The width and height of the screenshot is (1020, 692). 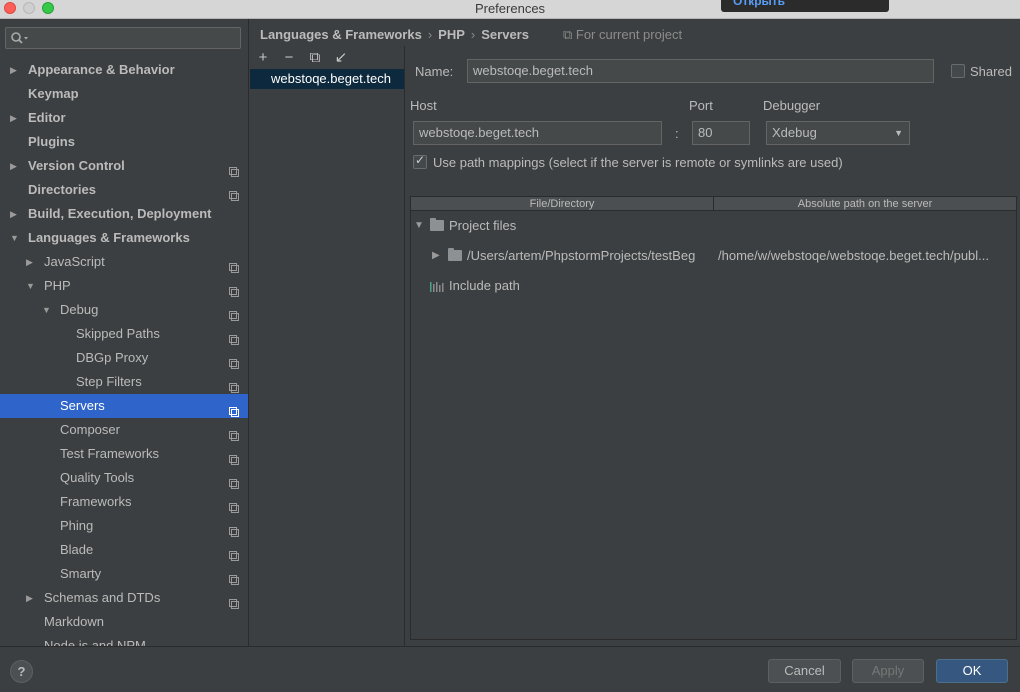 What do you see at coordinates (96, 501) in the screenshot?
I see `sidebar-item-label: Frameworks` at bounding box center [96, 501].